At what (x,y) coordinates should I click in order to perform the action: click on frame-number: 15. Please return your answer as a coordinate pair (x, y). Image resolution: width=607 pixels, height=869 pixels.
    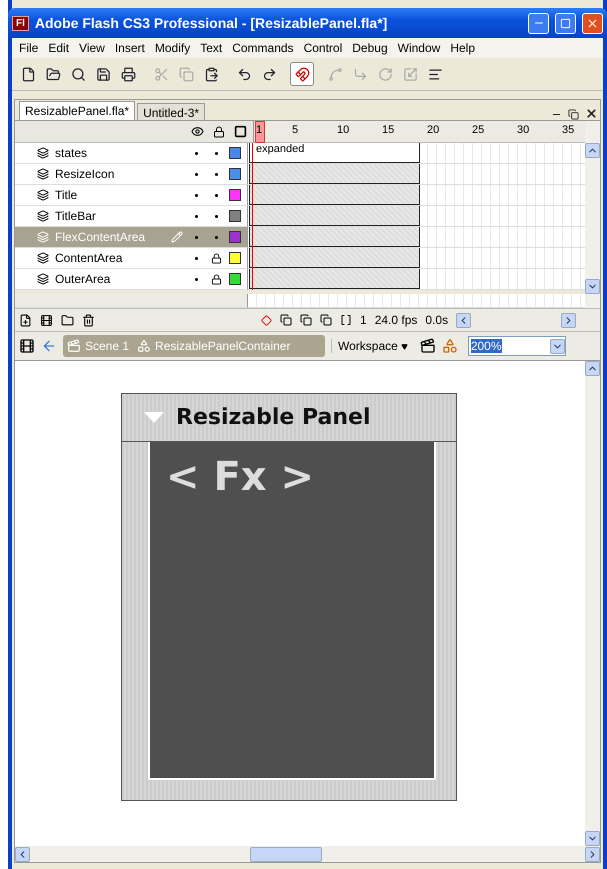
    Looking at the image, I should click on (388, 130).